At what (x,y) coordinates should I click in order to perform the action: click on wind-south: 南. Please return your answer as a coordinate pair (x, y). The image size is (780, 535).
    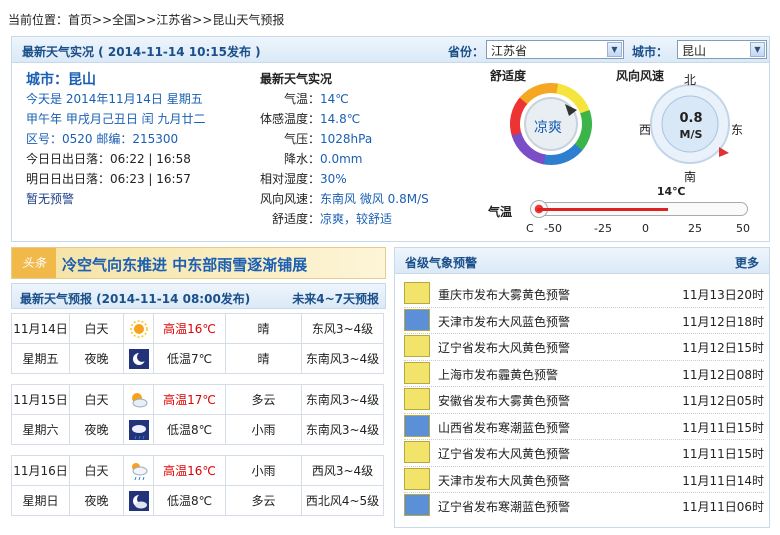
    Looking at the image, I should click on (690, 177).